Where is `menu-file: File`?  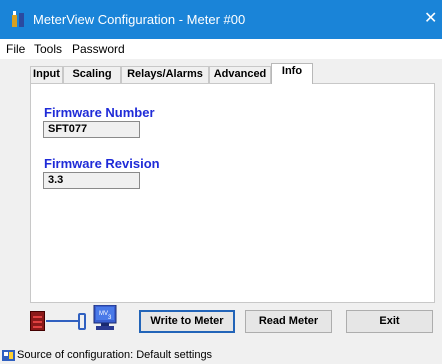
menu-file: File is located at coordinates (15, 49).